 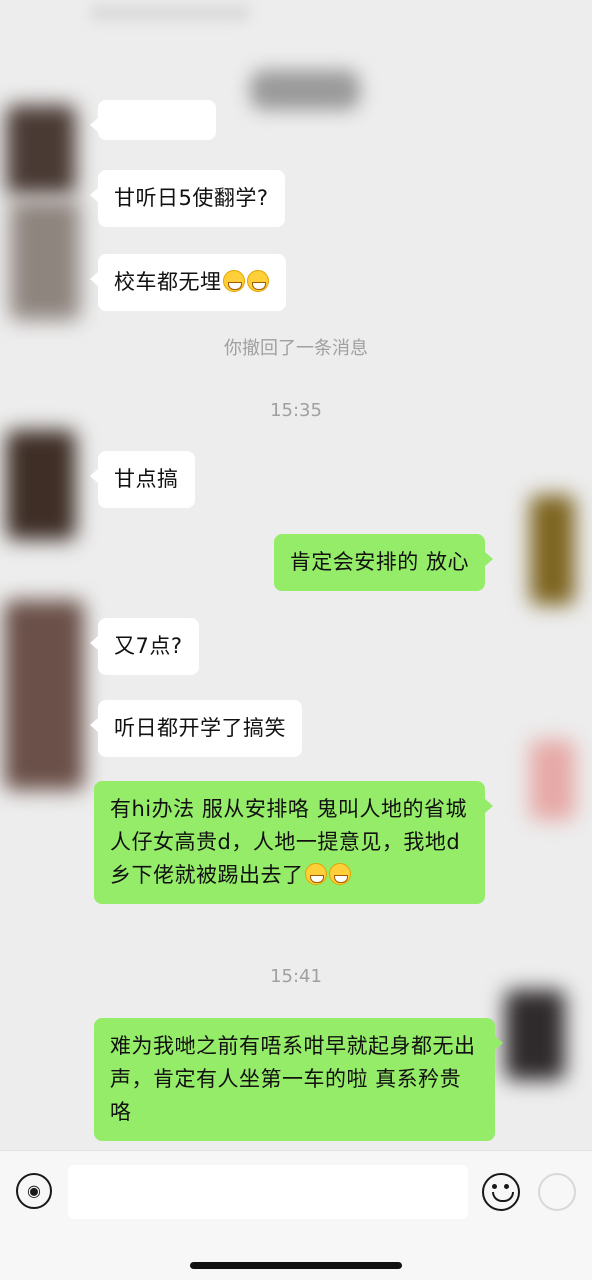 What do you see at coordinates (296, 410) in the screenshot?
I see `timestamp: 15:35` at bounding box center [296, 410].